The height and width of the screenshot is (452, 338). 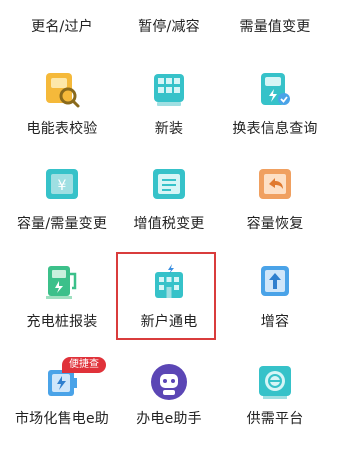 I want to click on service-capacity-demand-change: ¥ 容量/需量变更, so click(x=62, y=210).